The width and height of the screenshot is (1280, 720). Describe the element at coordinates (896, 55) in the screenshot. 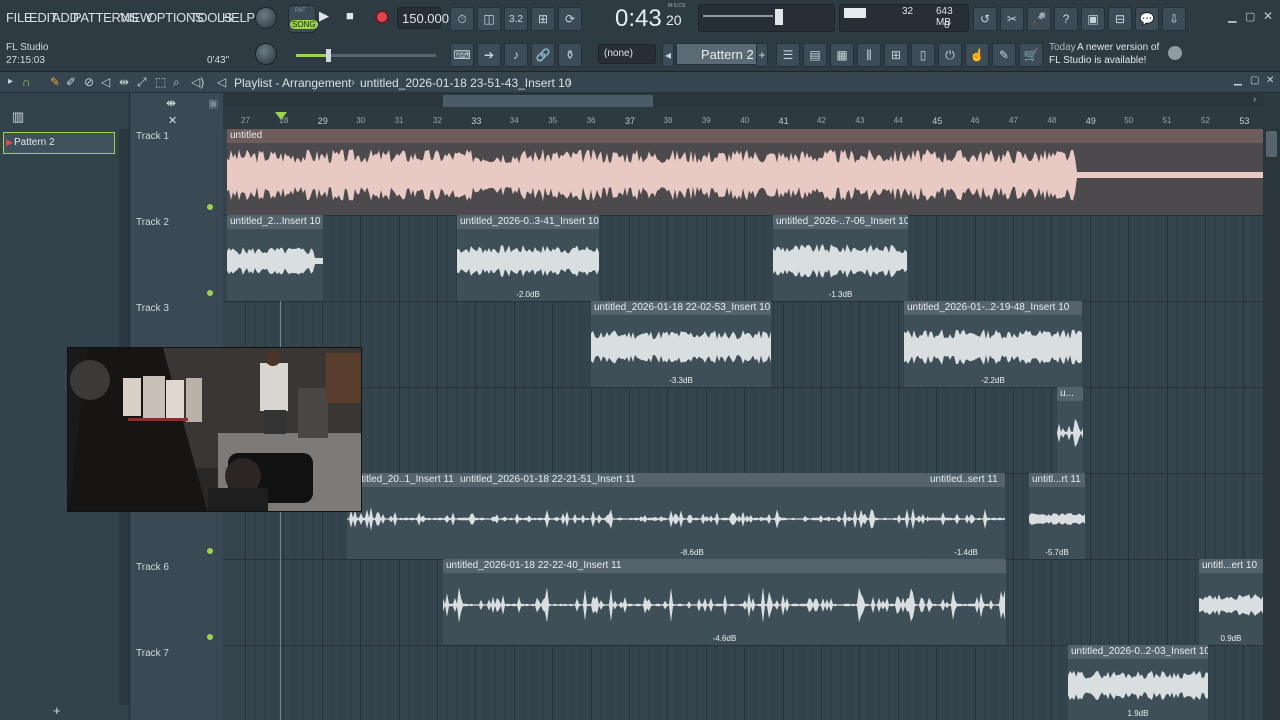

I see `browser-icon: ⊞` at that location.